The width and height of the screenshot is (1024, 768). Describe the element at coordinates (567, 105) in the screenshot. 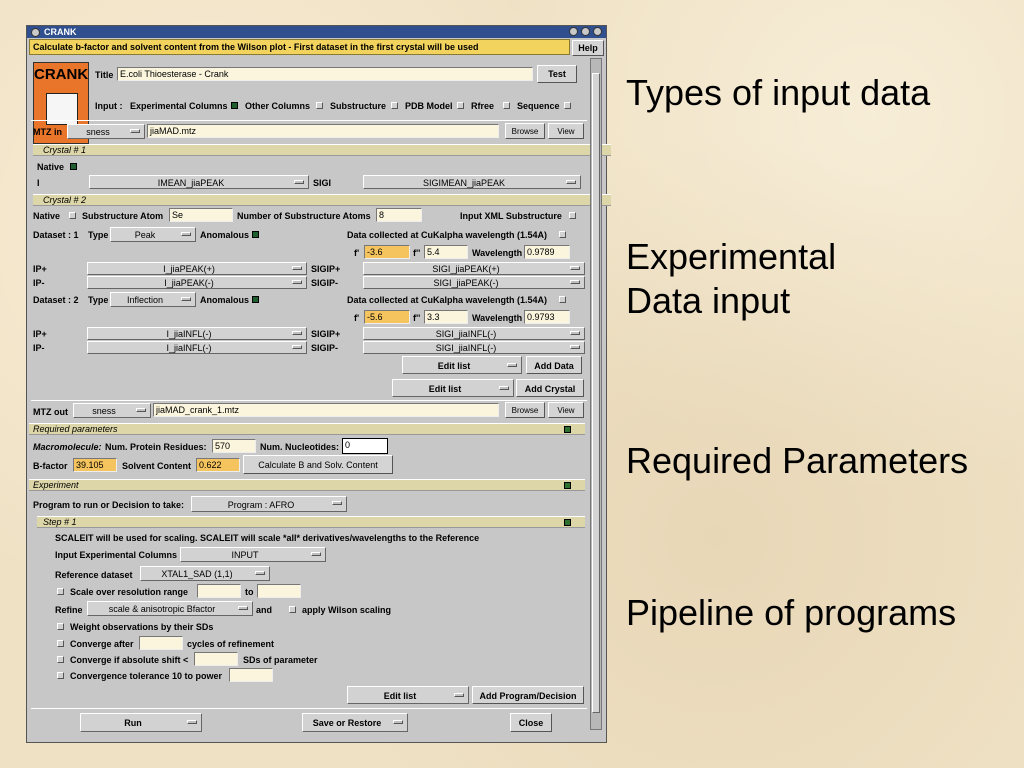

I see `checkbox-sequence` at that location.